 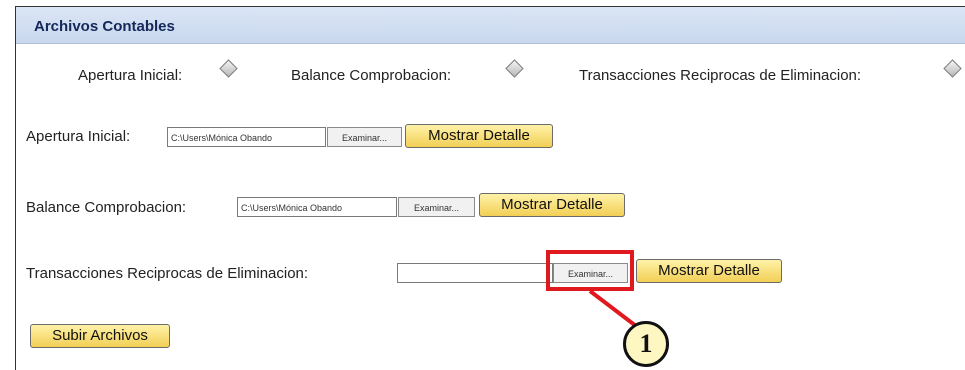 What do you see at coordinates (613, 308) in the screenshot?
I see `callout-connector` at bounding box center [613, 308].